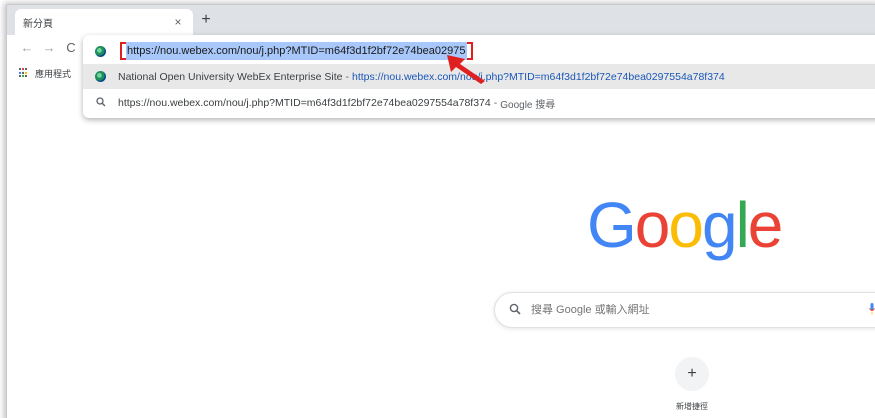 The image size is (875, 418). Describe the element at coordinates (441, 20) in the screenshot. I see `tab-strip: 新分頁 × +` at that location.